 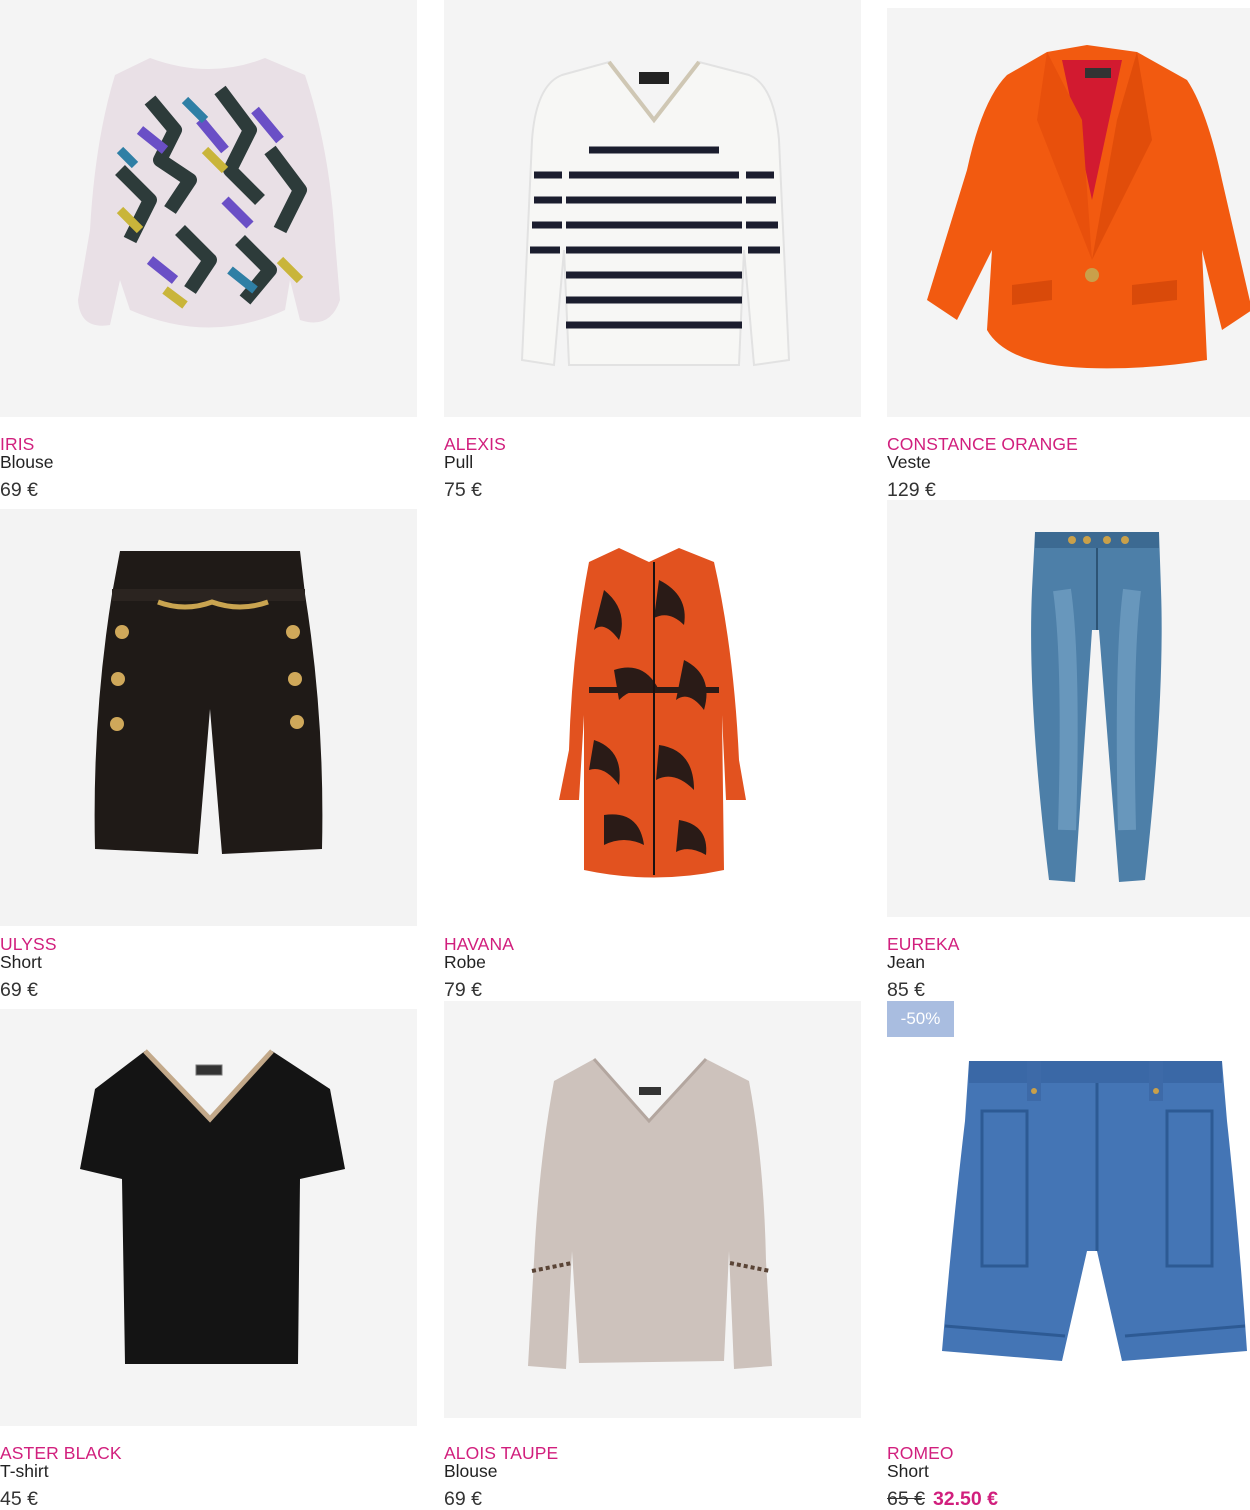 What do you see at coordinates (465, 962) in the screenshot?
I see `product-type: Robe` at bounding box center [465, 962].